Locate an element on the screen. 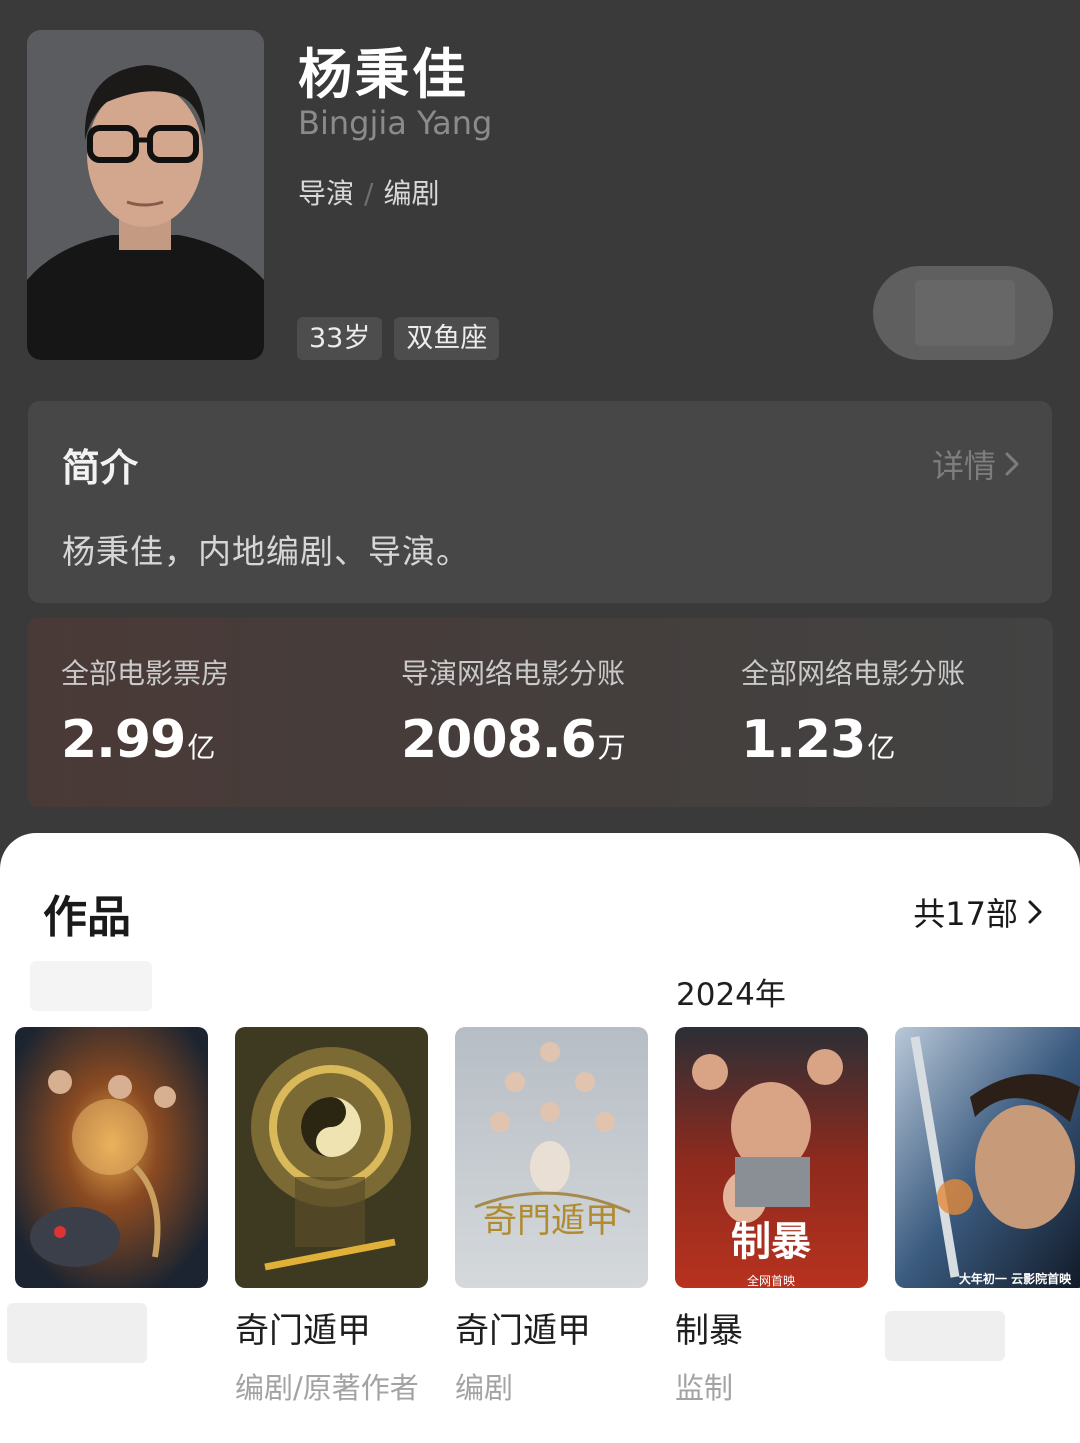  intro-card: 简介 详情 杨秉佳，内地编剧、导演。 is located at coordinates (540, 502).